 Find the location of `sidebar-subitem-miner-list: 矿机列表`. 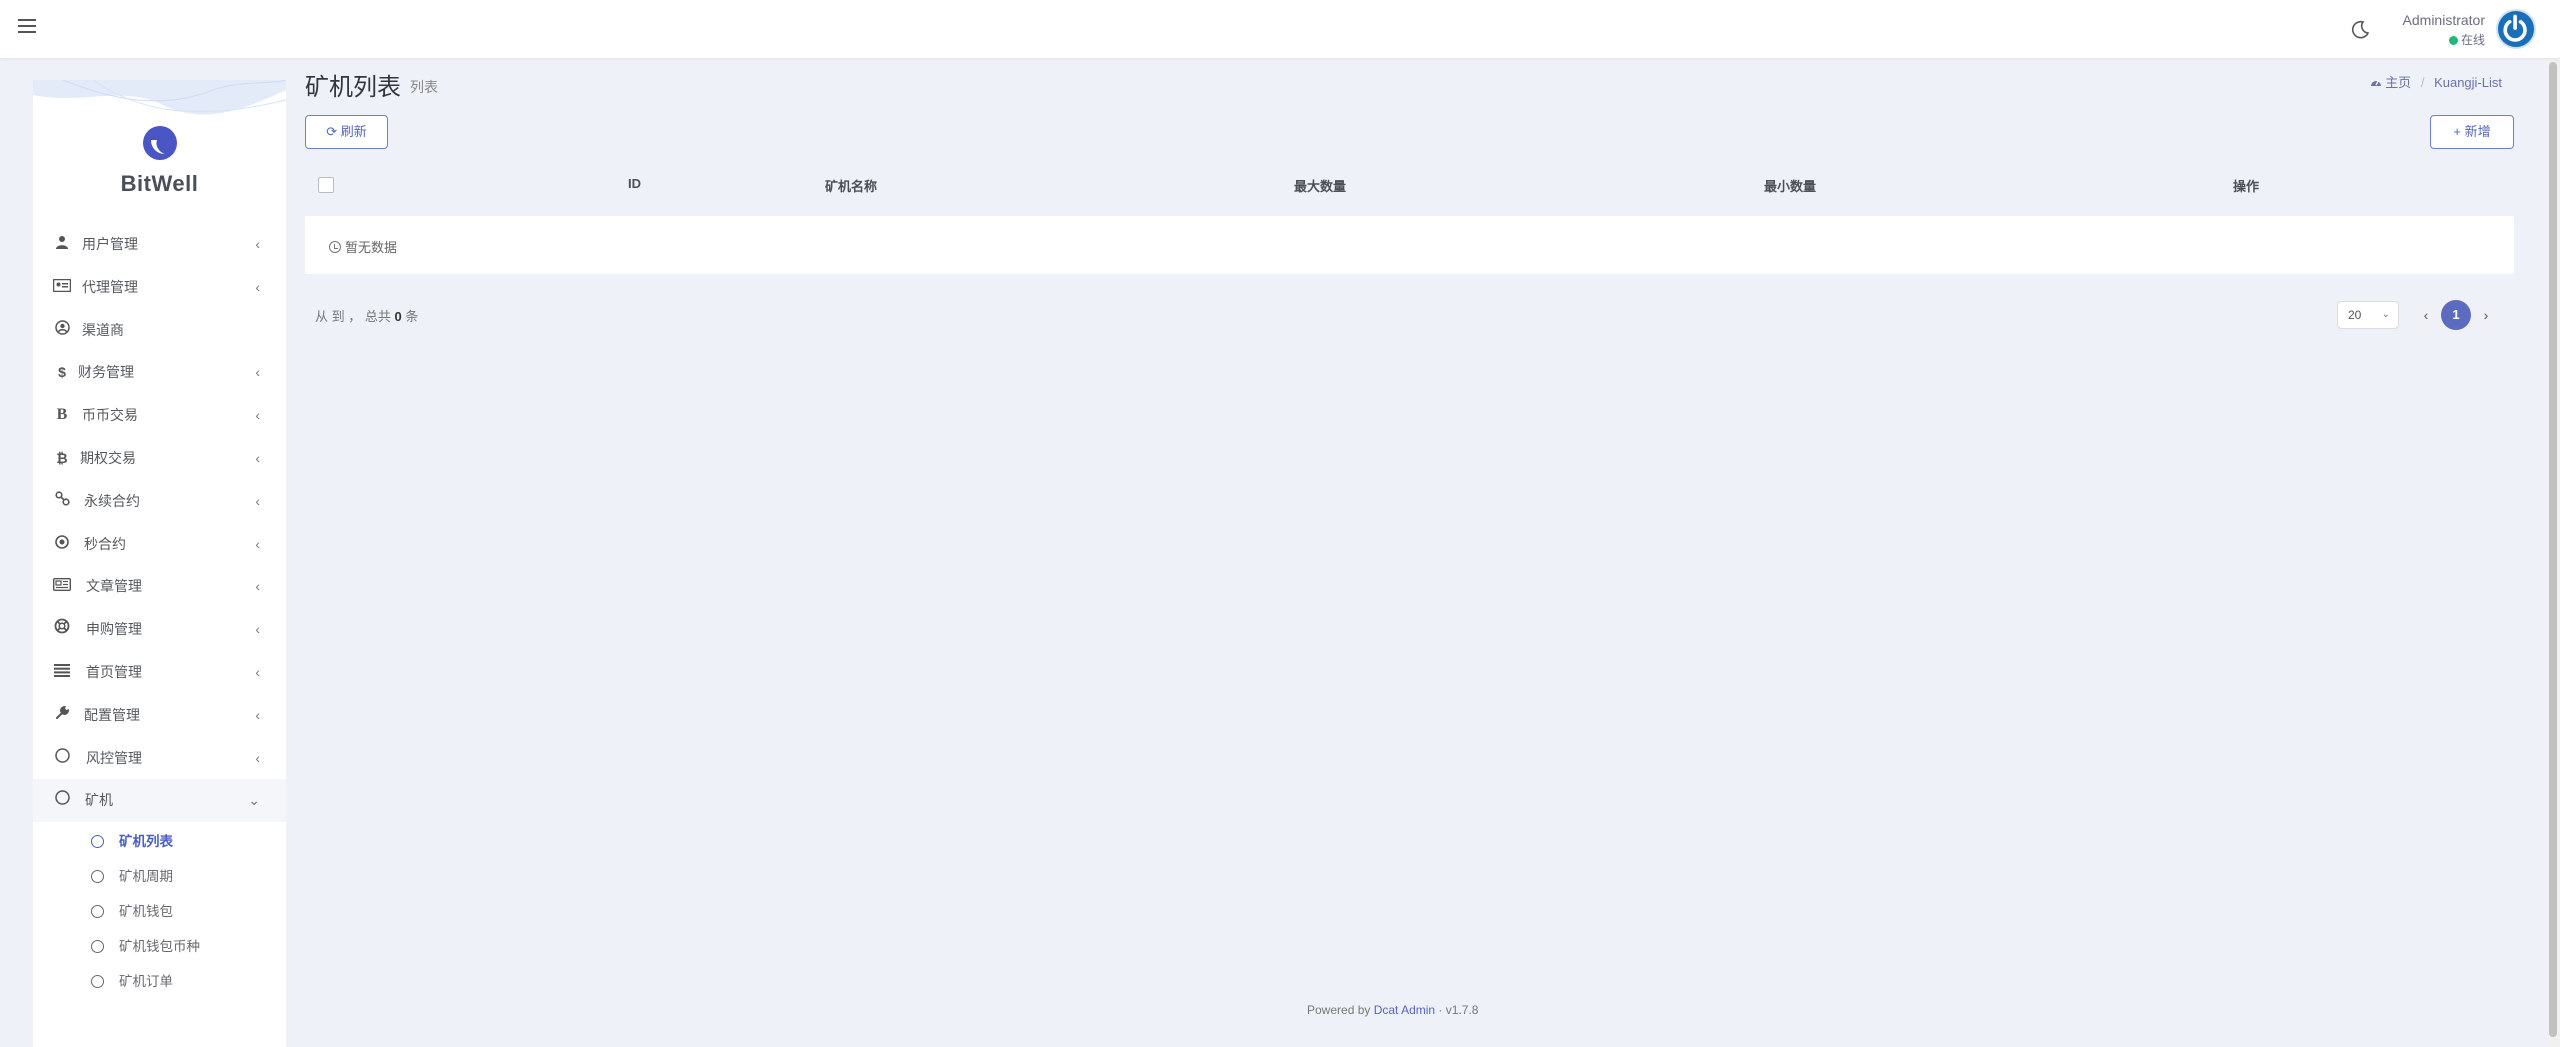

sidebar-subitem-miner-list: 矿机列表 is located at coordinates (159, 841).